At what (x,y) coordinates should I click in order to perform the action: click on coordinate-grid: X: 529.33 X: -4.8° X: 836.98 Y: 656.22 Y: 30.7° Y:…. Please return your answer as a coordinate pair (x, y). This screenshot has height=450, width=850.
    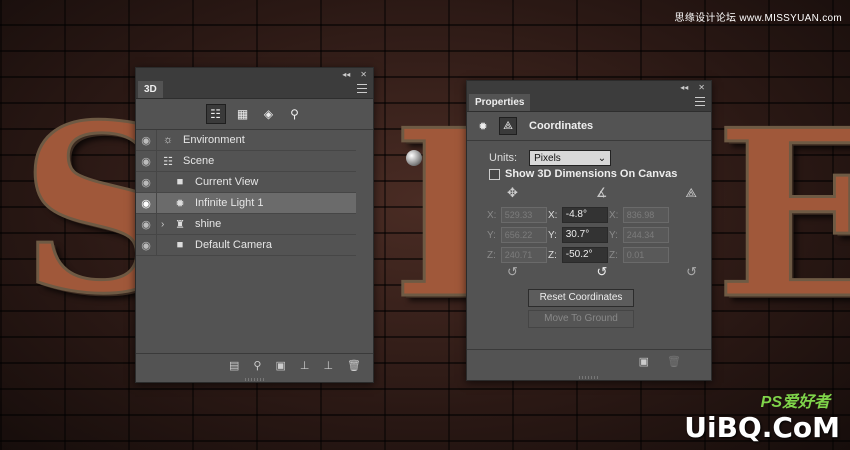
    Looking at the image, I should click on (578, 235).